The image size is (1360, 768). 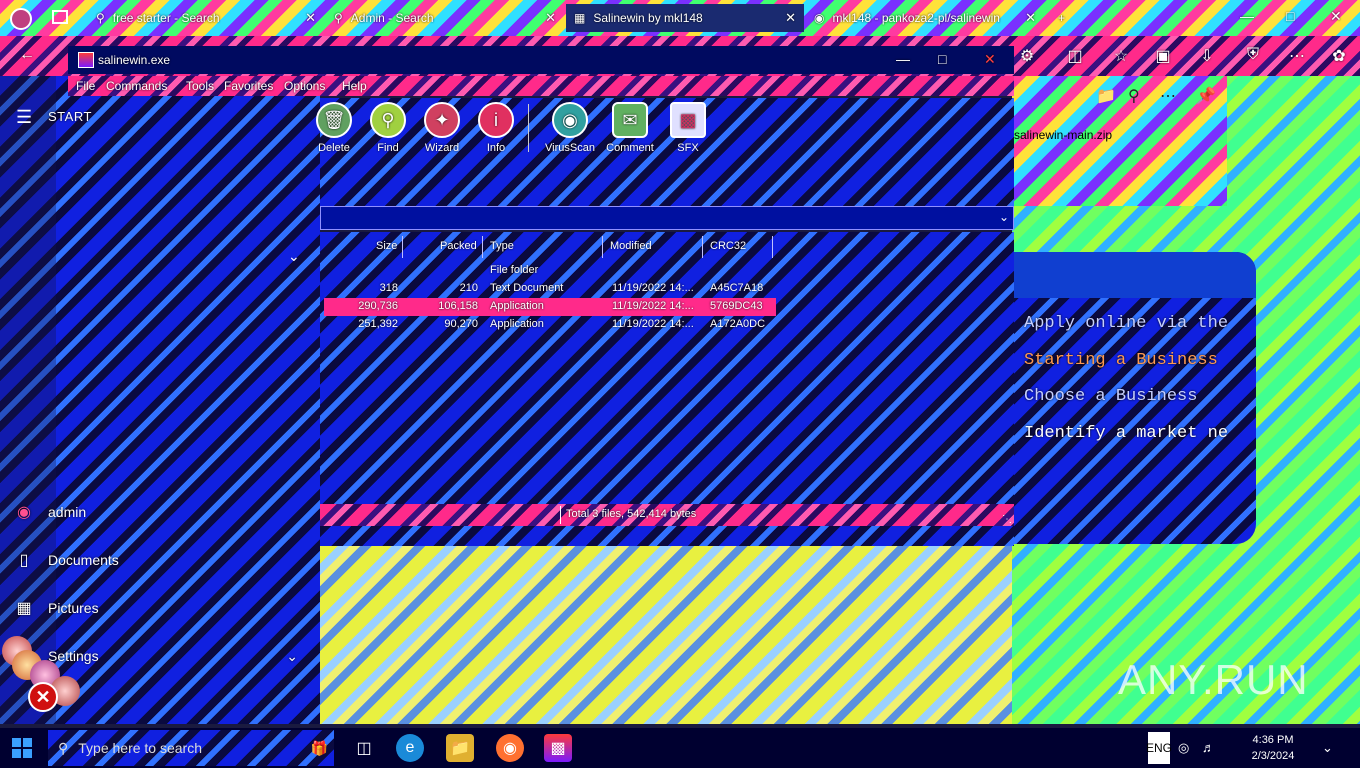 I want to click on taskbar-search: ⚲ Type here to search 🎁, so click(x=191, y=748).